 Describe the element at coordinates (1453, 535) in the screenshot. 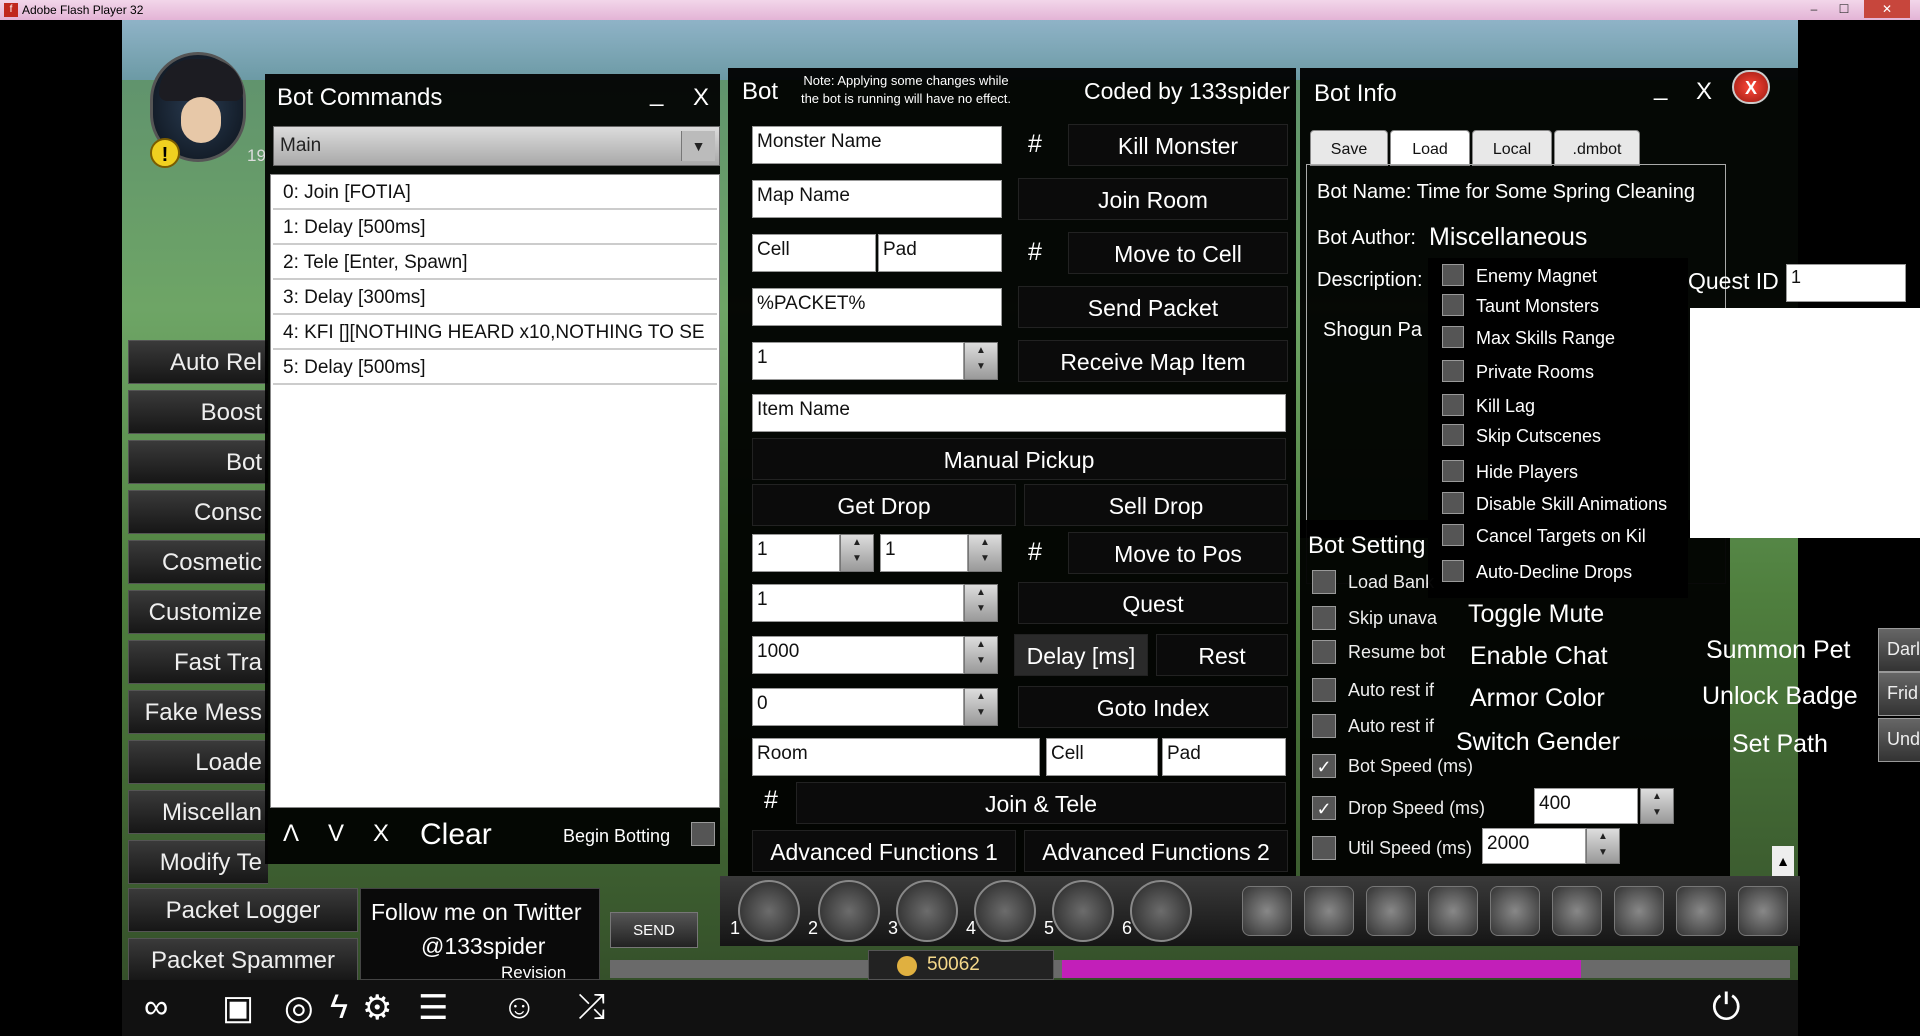

I see `cancel-targets-checkbox` at that location.